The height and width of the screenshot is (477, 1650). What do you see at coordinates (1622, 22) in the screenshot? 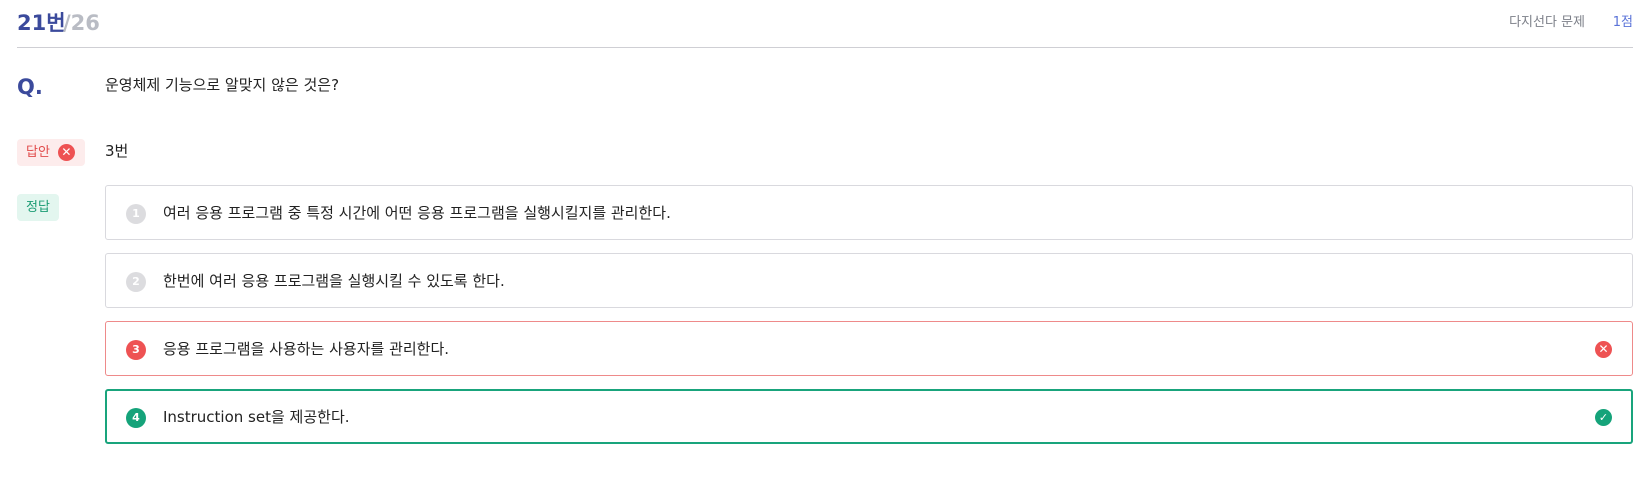
I see `question-score: 1점` at bounding box center [1622, 22].